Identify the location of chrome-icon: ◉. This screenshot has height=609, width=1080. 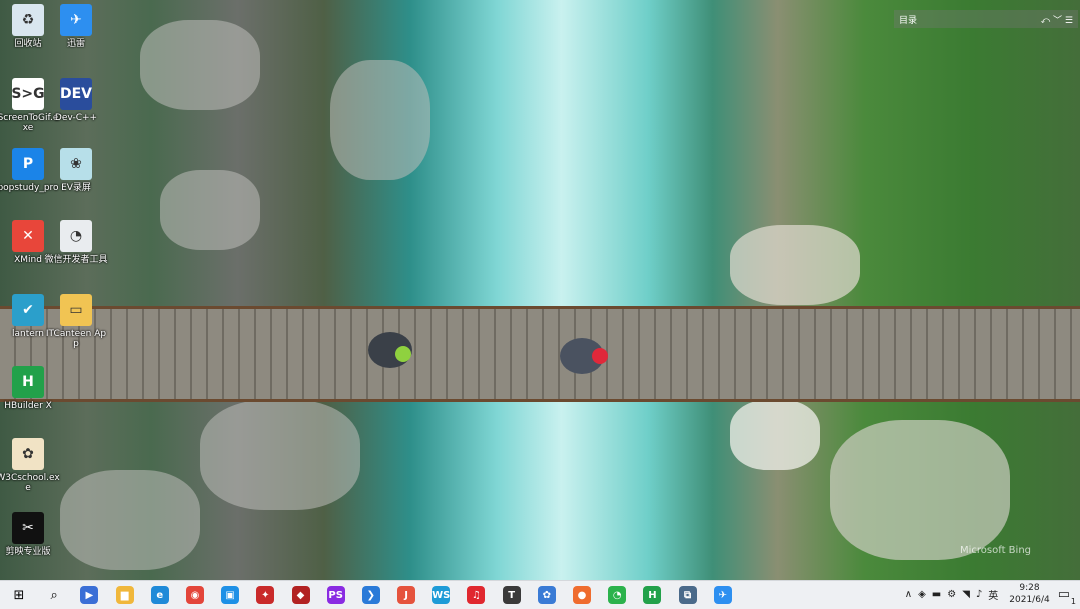
(194, 595).